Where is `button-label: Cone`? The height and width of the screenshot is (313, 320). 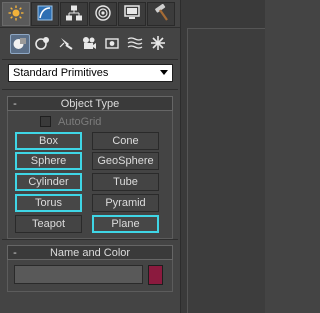
button-label: Cone is located at coordinates (125, 141).